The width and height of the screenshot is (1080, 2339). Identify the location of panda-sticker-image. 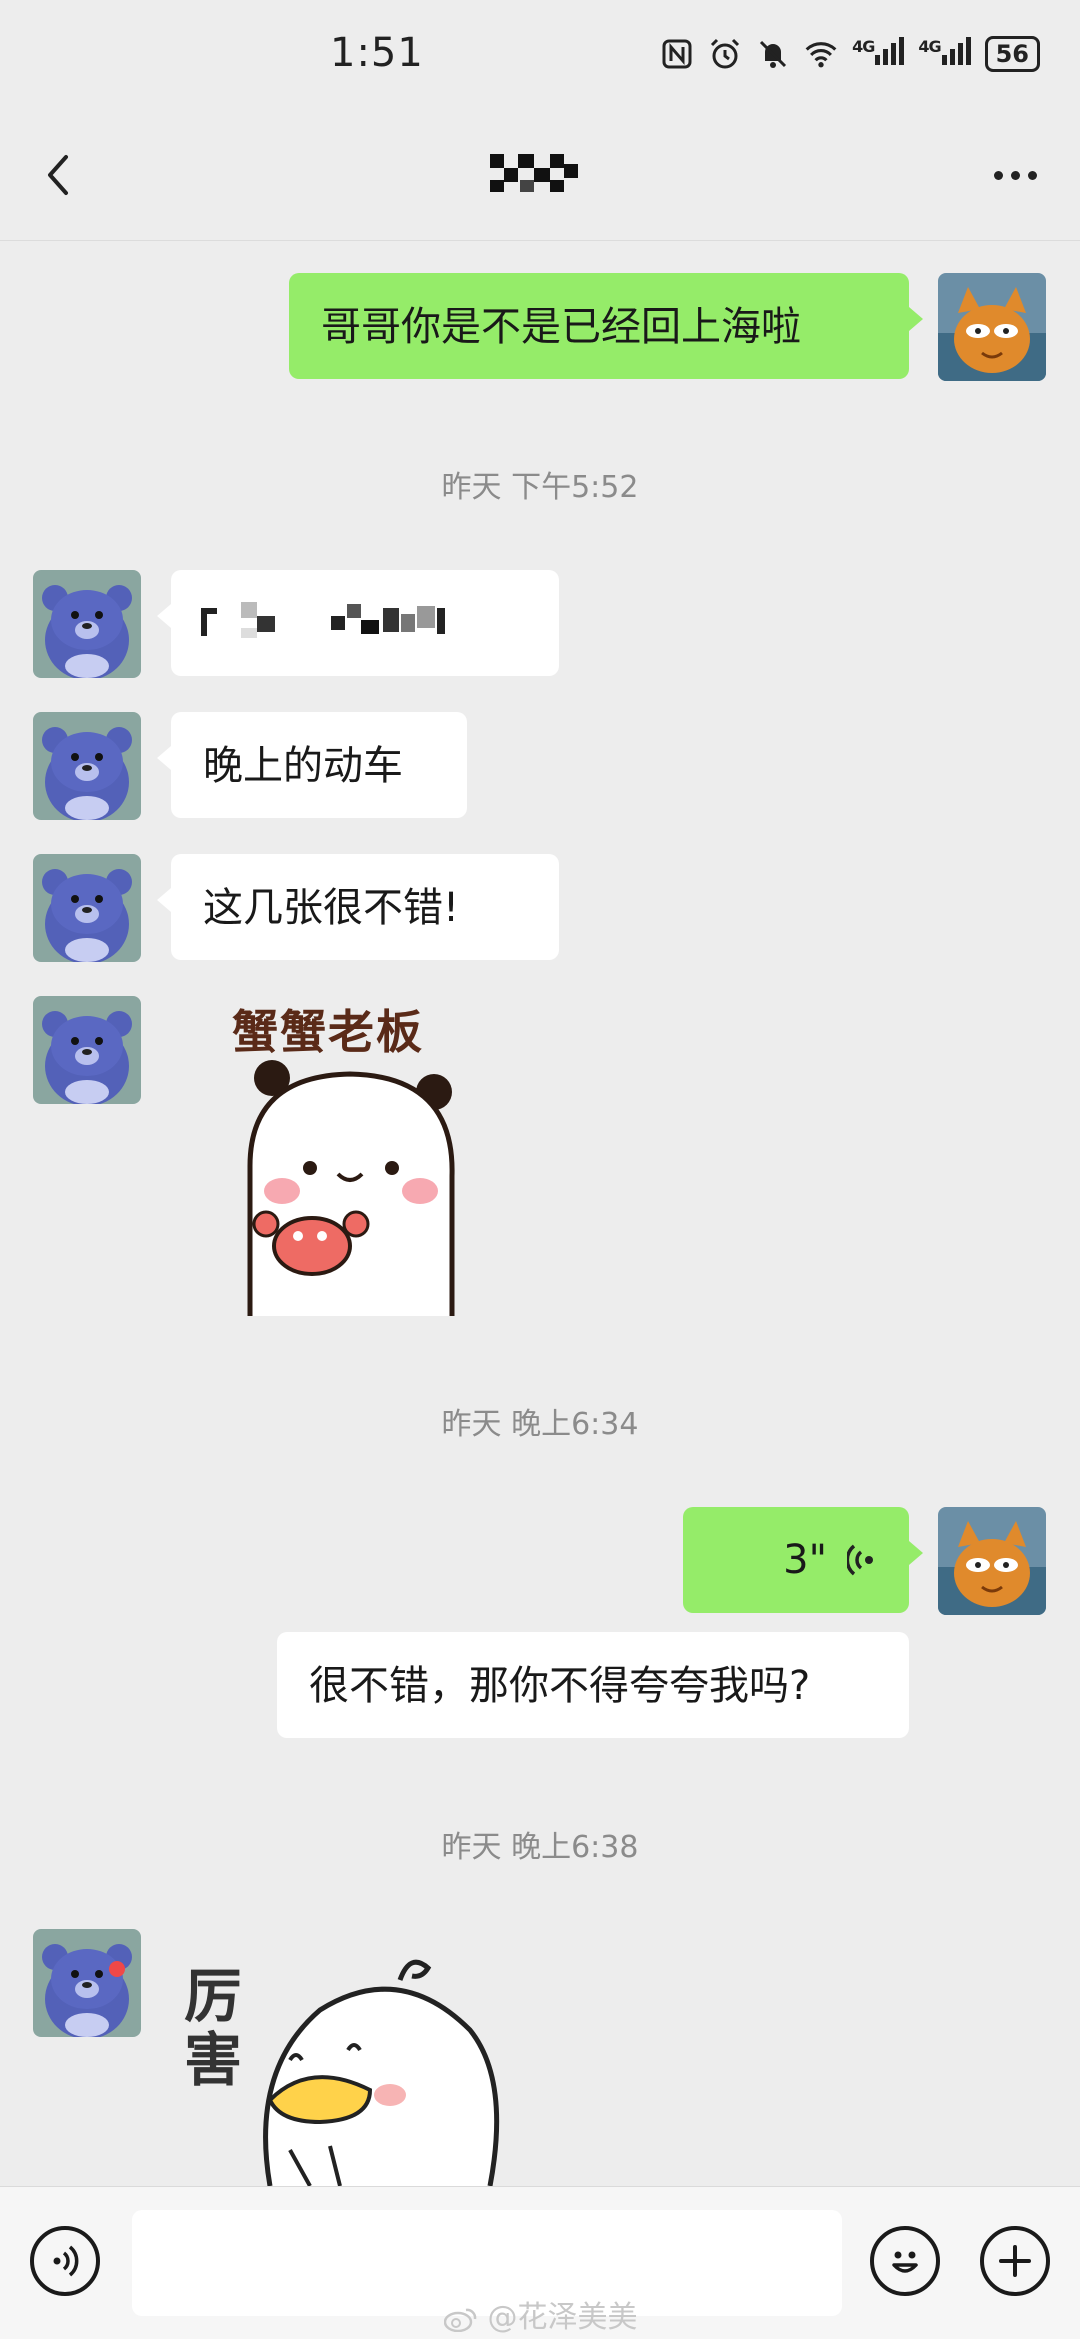
(351, 1188).